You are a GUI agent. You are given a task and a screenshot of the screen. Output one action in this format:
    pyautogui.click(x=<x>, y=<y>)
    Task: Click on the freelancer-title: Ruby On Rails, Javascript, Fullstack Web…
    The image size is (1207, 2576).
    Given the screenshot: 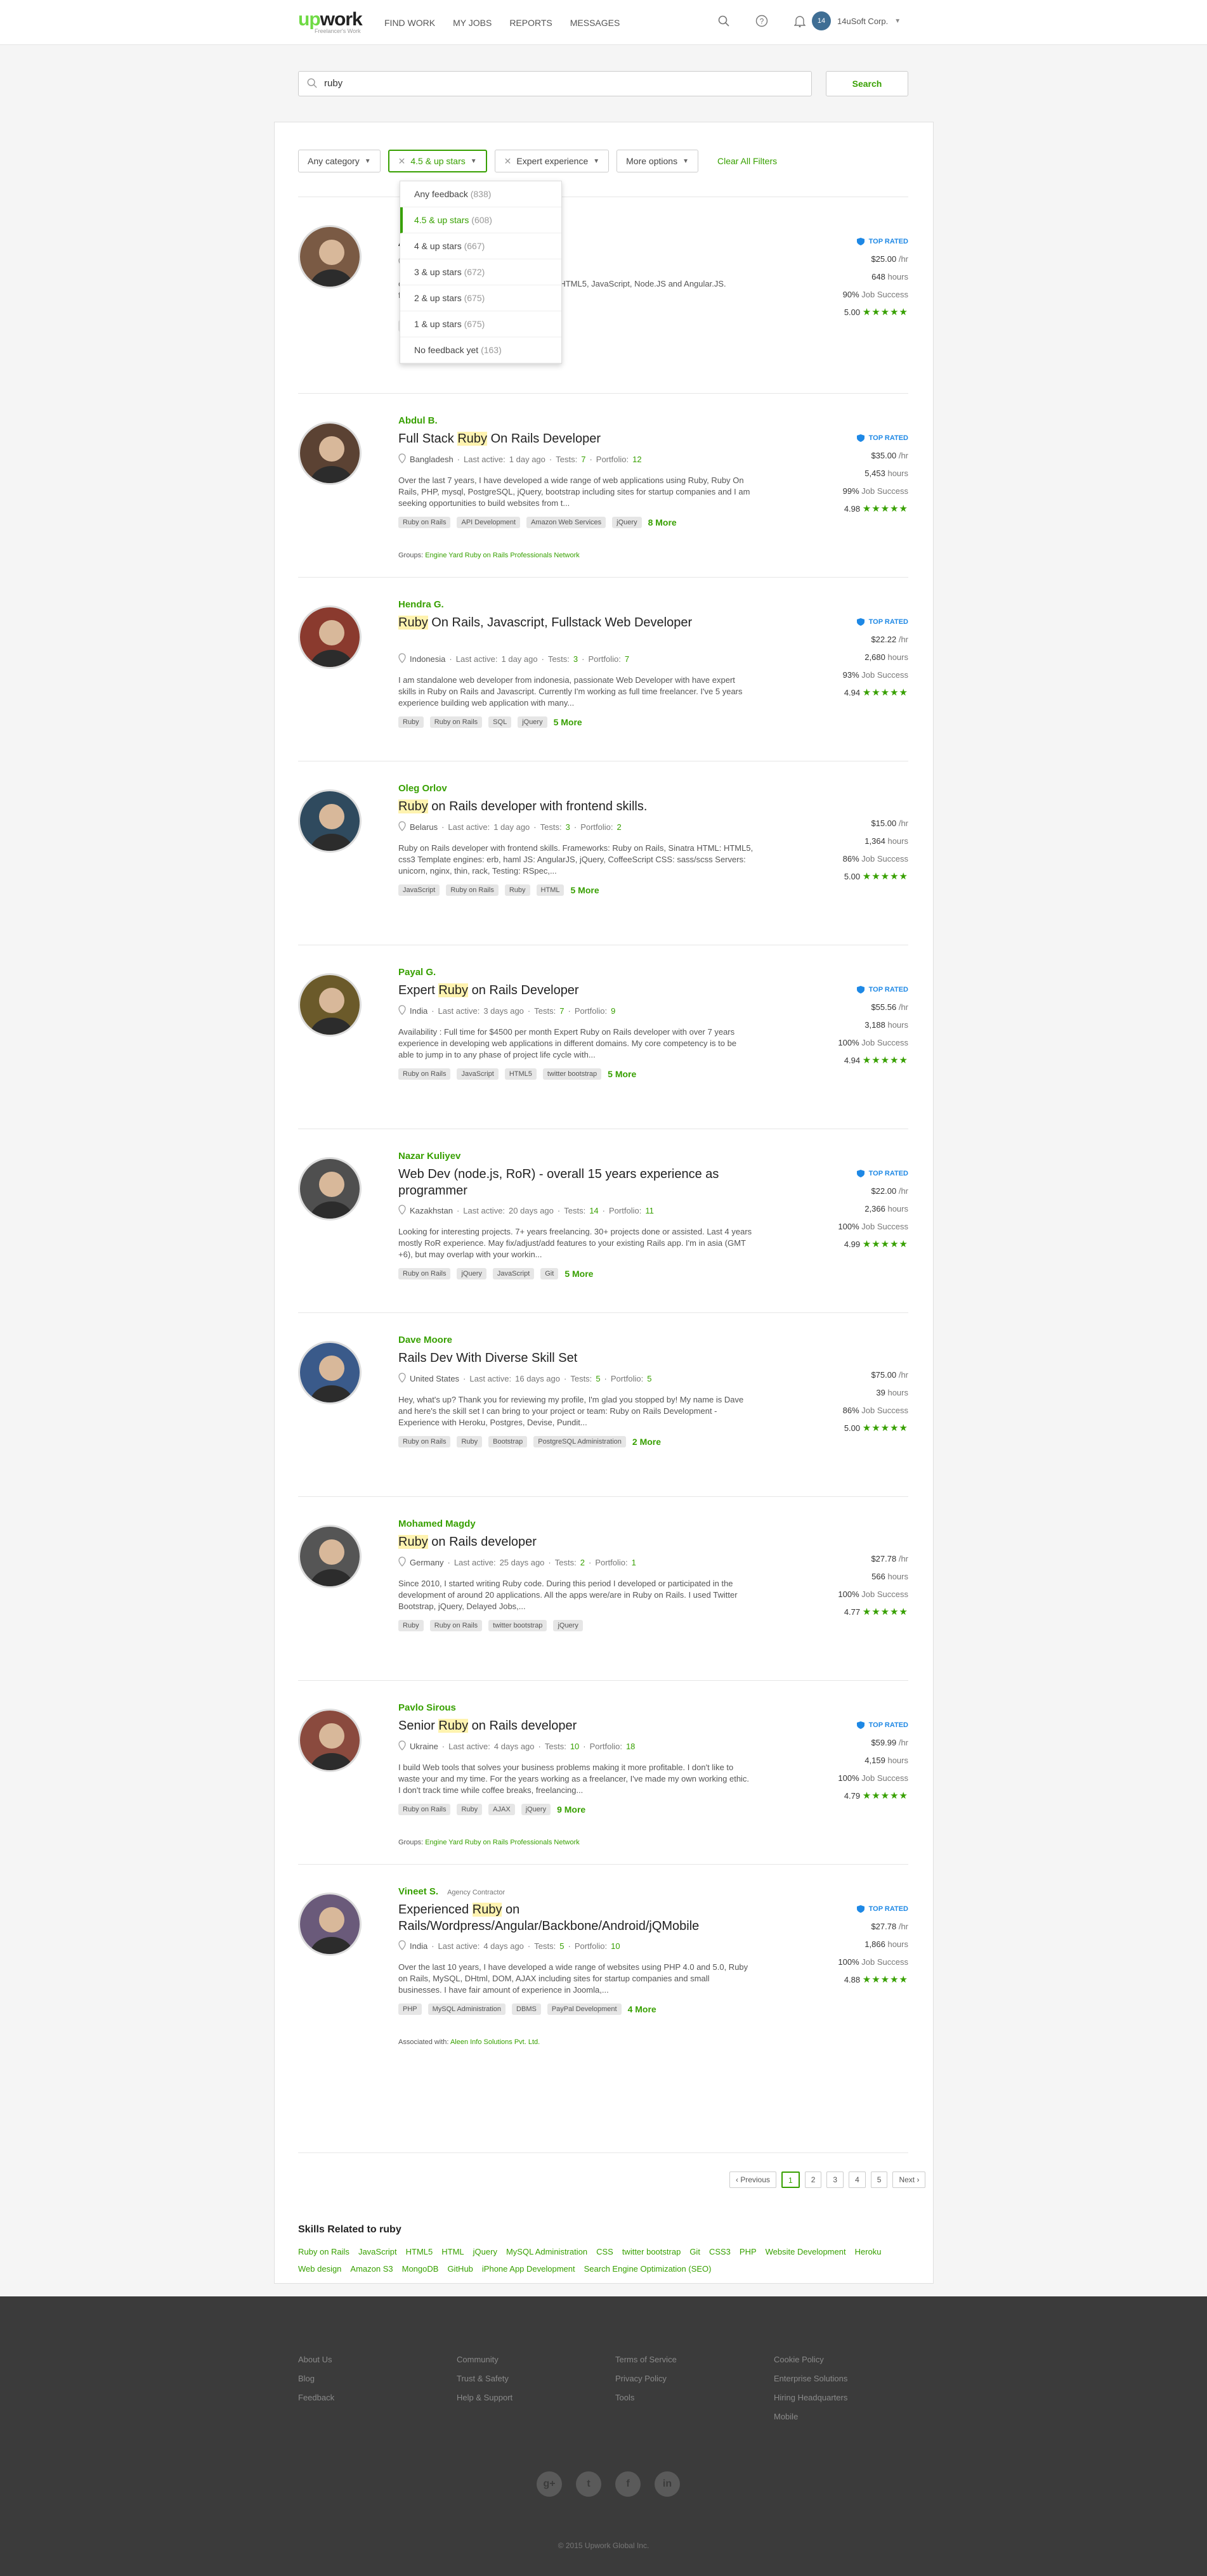 What is the action you would take?
    pyautogui.click(x=588, y=622)
    